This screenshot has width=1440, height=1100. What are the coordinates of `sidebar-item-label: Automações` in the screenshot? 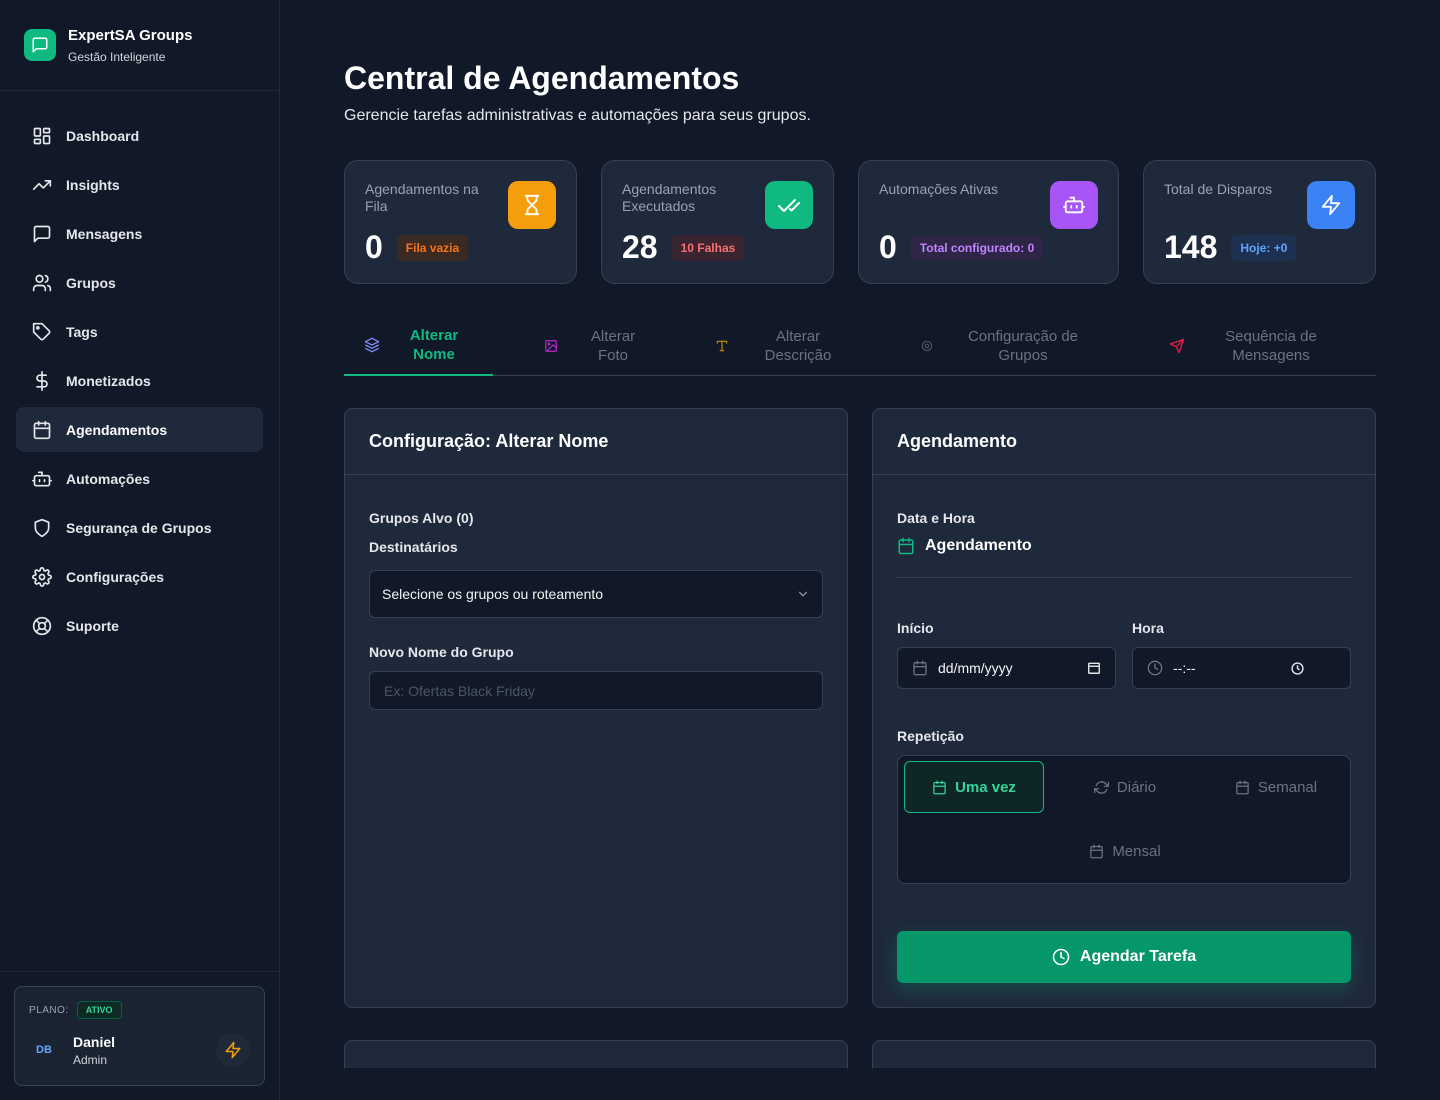 It's located at (108, 478).